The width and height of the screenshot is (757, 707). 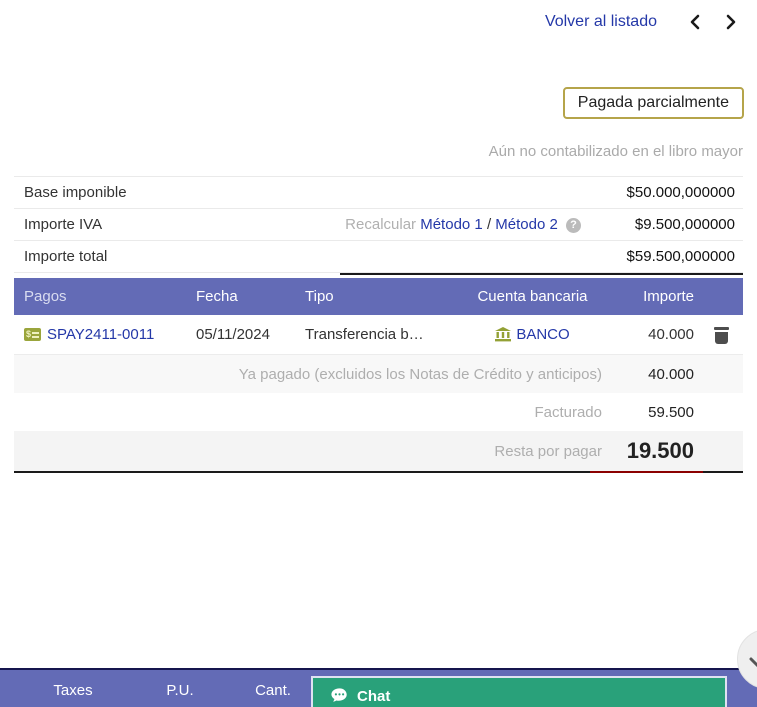 What do you see at coordinates (519, 691) in the screenshot?
I see `chat-widget: Chat` at bounding box center [519, 691].